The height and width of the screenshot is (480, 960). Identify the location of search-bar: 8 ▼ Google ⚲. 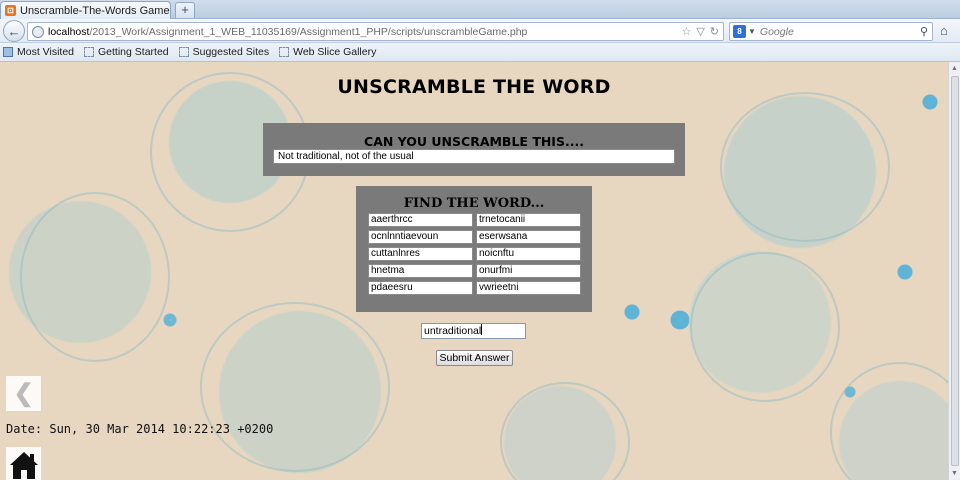
(831, 31).